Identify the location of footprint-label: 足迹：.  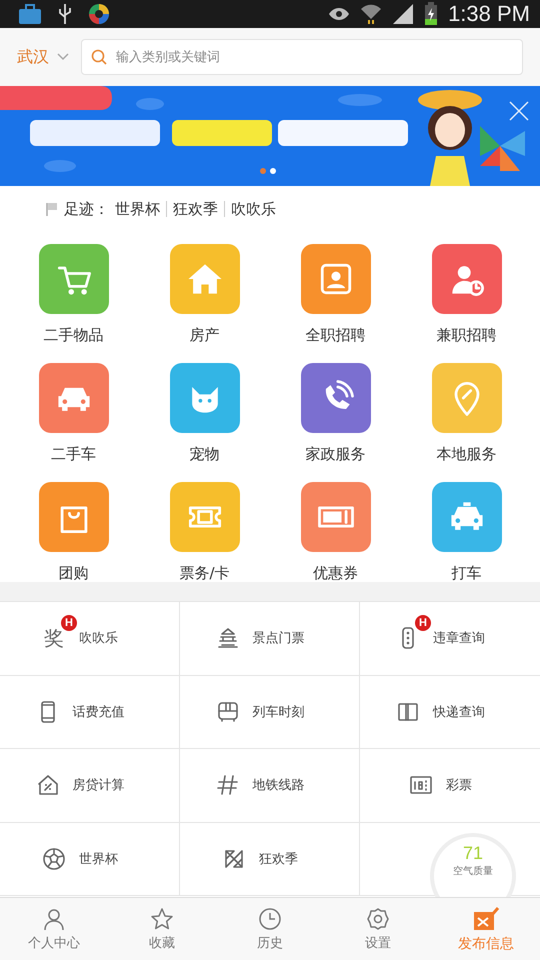
(86, 209).